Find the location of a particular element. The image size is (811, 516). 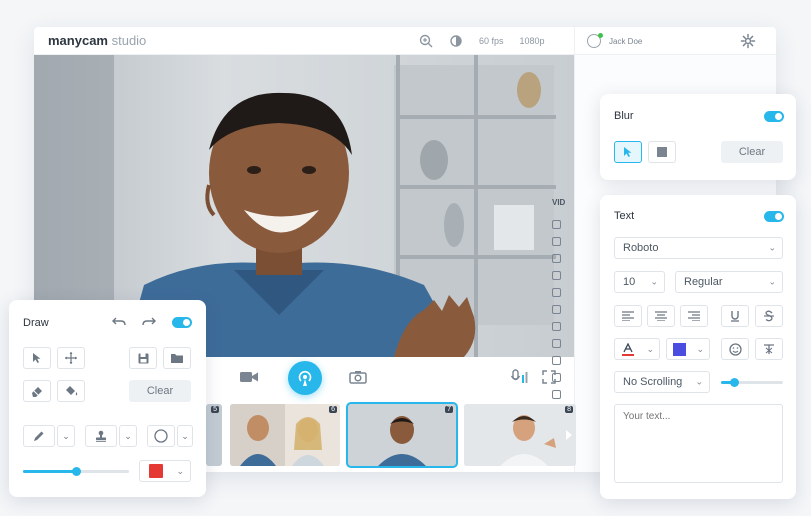

blur-clear-button: Clear is located at coordinates (752, 152).